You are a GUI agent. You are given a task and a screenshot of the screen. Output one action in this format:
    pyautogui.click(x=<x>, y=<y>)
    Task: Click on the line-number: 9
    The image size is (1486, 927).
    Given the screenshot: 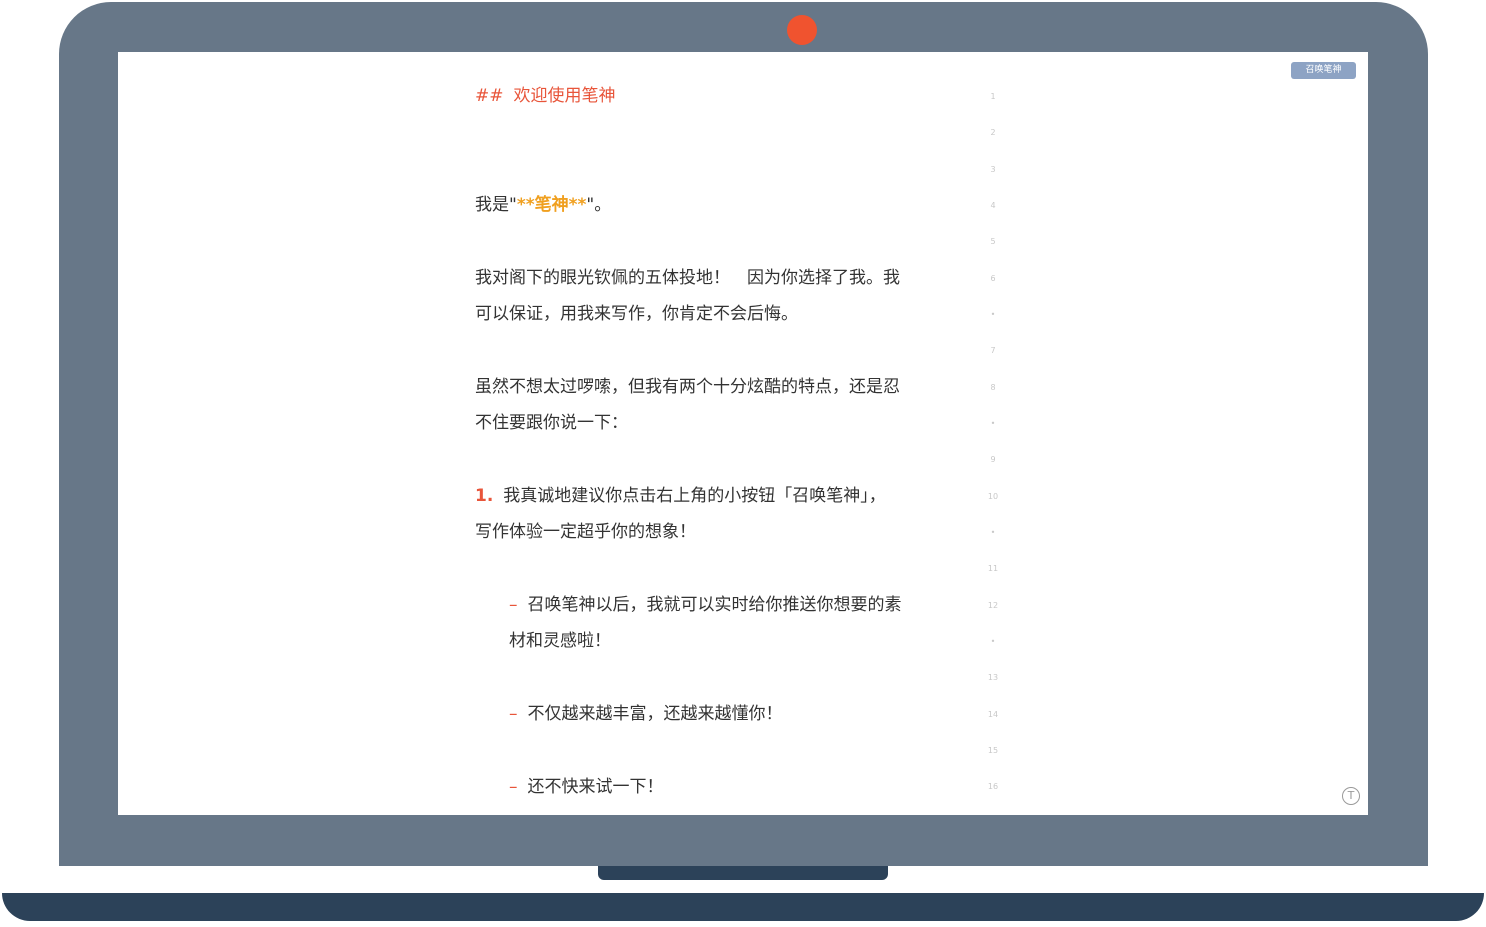 What is the action you would take?
    pyautogui.click(x=993, y=459)
    